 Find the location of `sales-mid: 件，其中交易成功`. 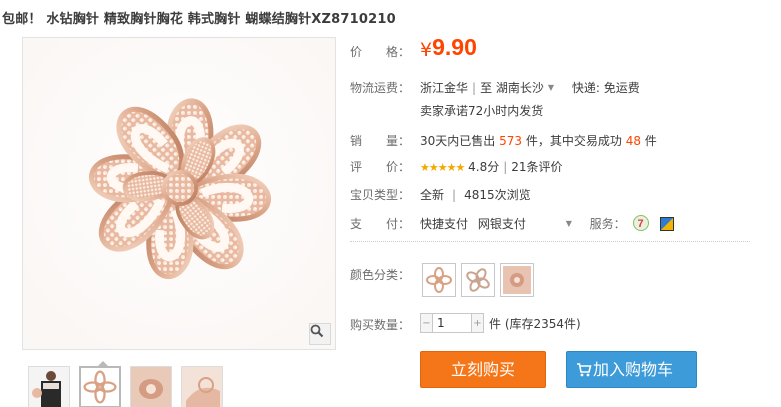

sales-mid: 件，其中交易成功 is located at coordinates (573, 141).